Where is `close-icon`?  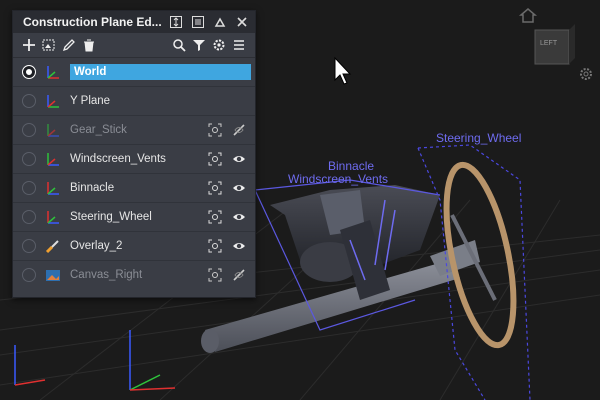
close-icon is located at coordinates (242, 22).